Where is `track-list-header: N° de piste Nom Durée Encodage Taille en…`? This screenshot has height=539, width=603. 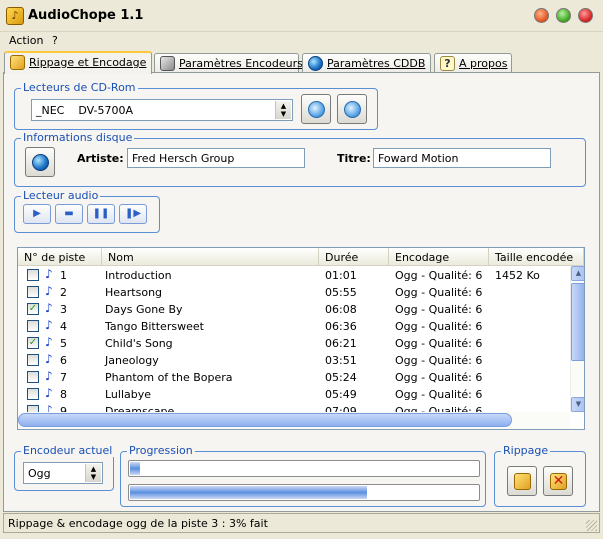 track-list-header: N° de piste Nom Durée Encodage Taille en… is located at coordinates (301, 257).